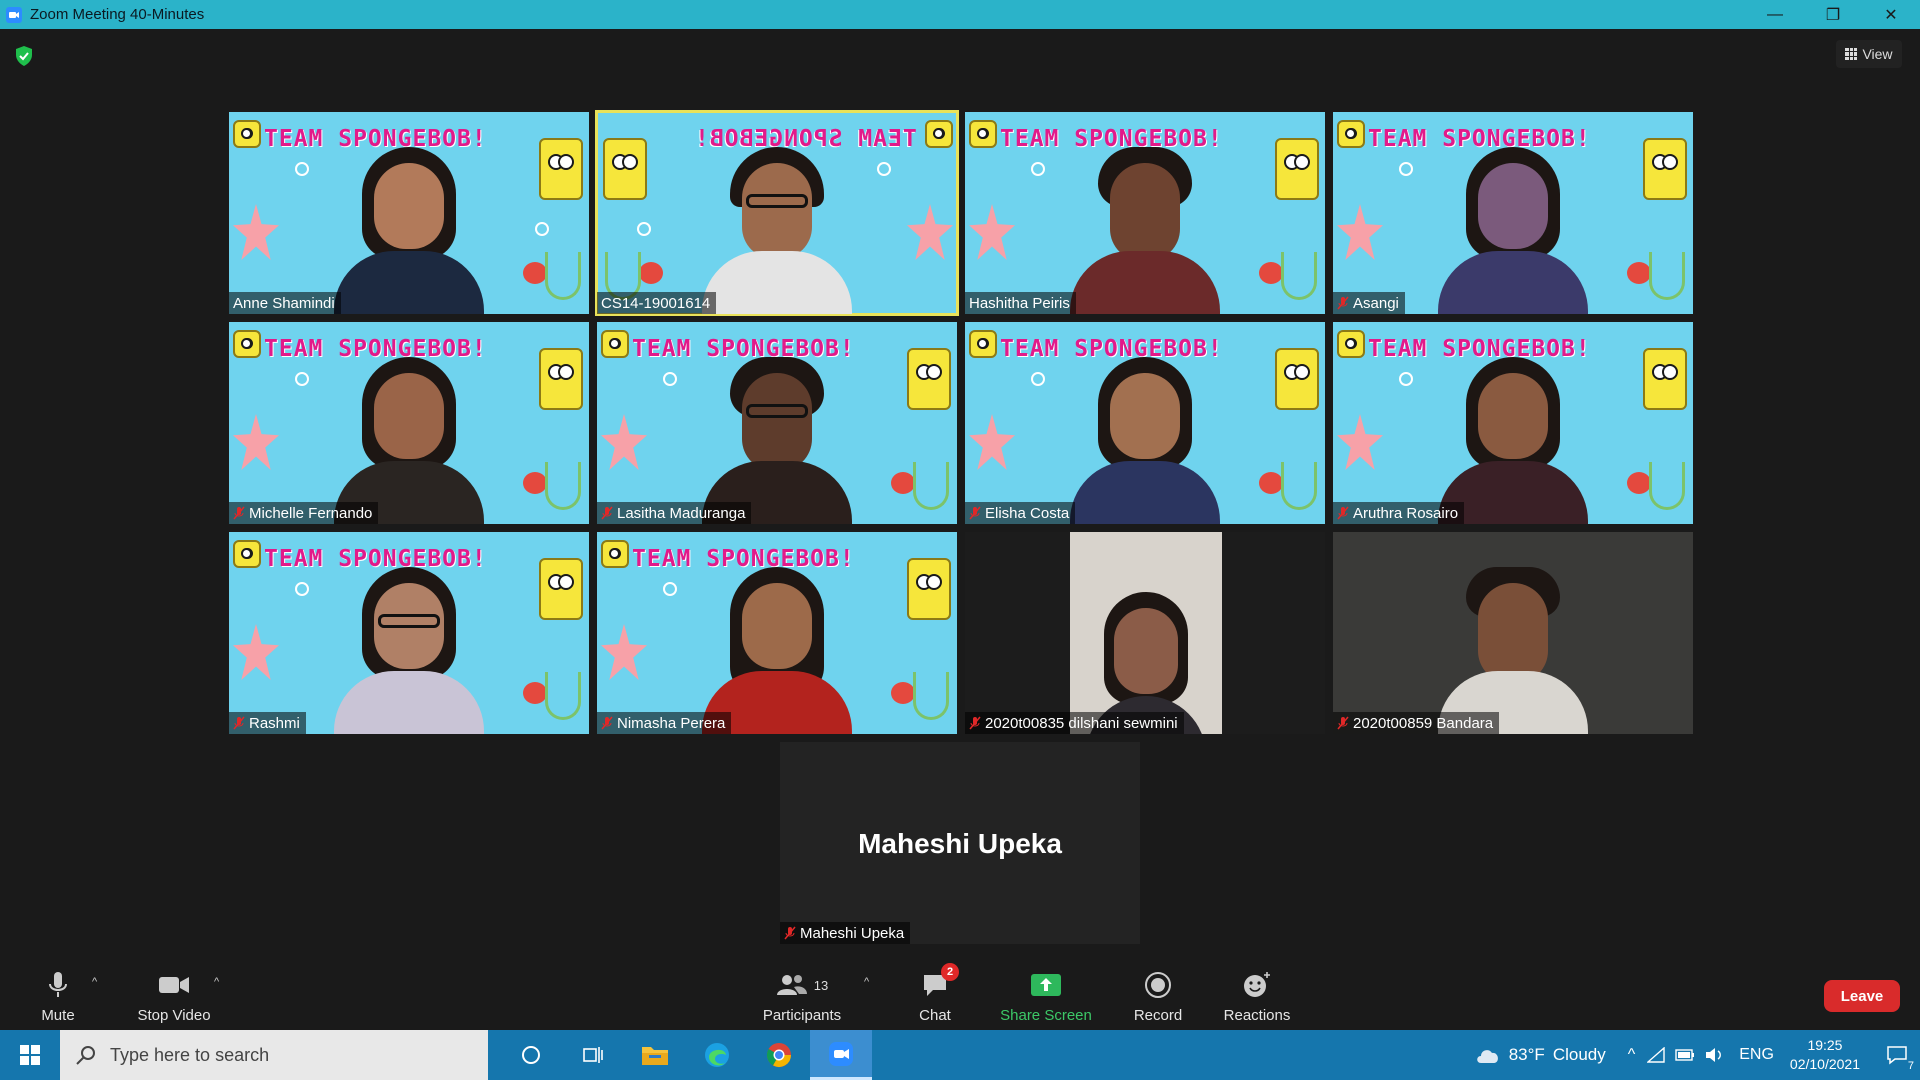 The width and height of the screenshot is (1920, 1080). I want to click on cortana-circle-icon, so click(531, 1055).